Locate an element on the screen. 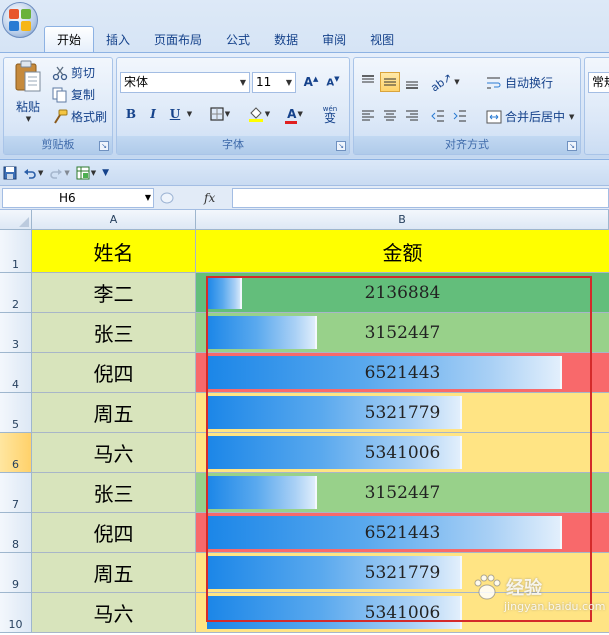 This screenshot has width=609, height=635. italic-button: I is located at coordinates (153, 114).